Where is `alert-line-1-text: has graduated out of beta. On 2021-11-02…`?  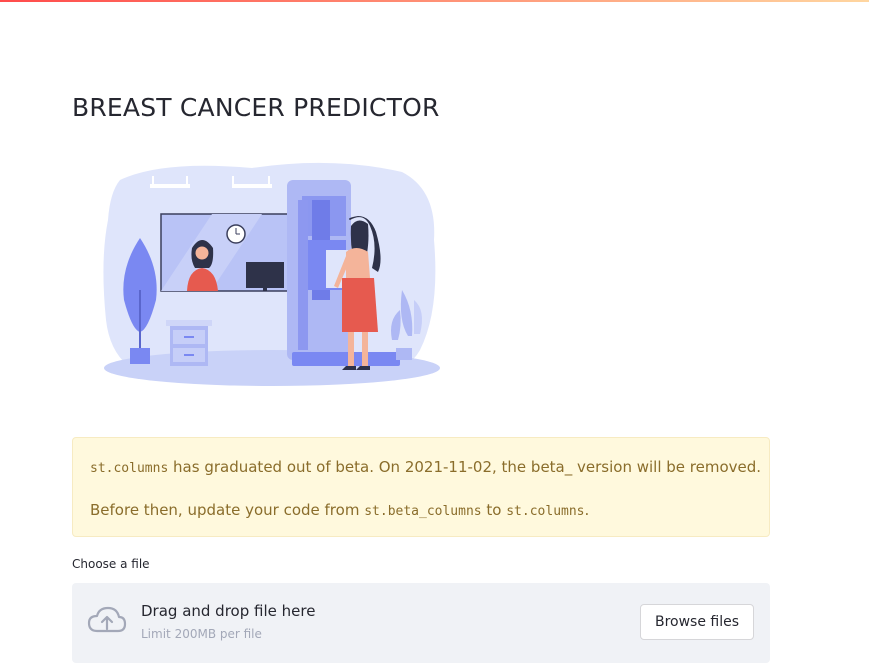
alert-line-1-text: has graduated out of beta. On 2021-11-02… is located at coordinates (465, 467).